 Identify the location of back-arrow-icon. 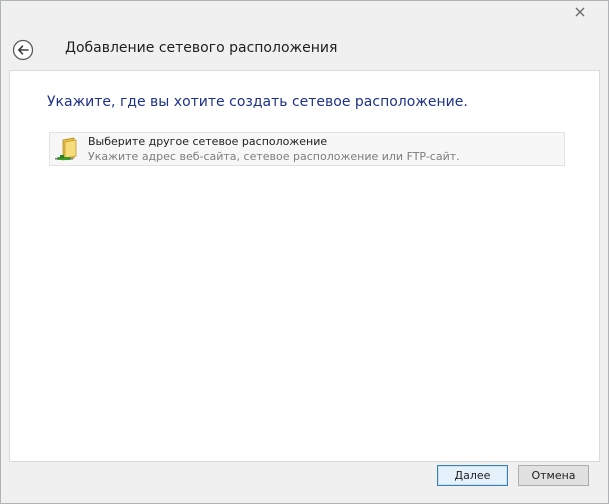
(23, 50).